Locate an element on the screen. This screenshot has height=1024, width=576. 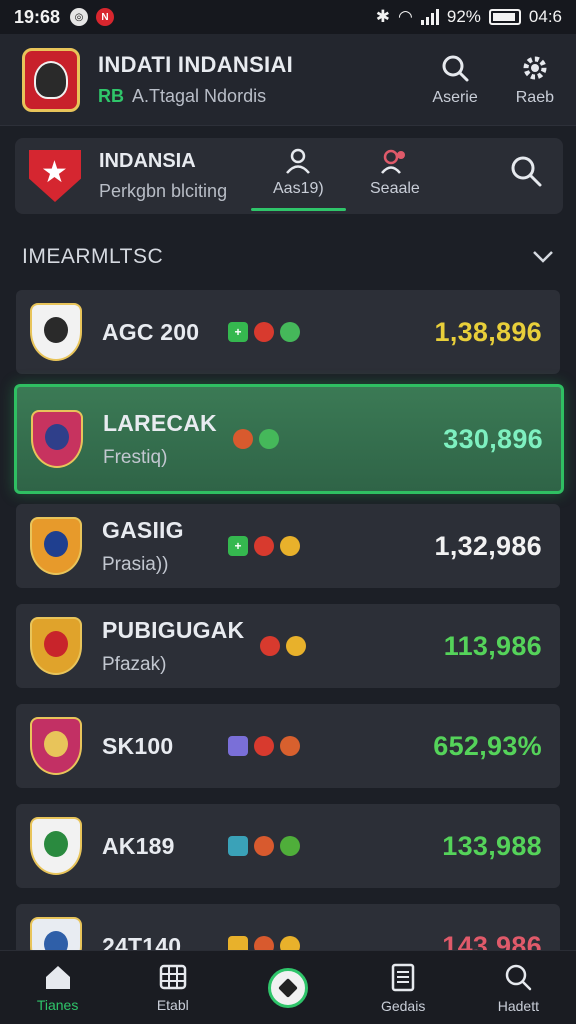
notification-icon: ◎ is located at coordinates (79, 17).